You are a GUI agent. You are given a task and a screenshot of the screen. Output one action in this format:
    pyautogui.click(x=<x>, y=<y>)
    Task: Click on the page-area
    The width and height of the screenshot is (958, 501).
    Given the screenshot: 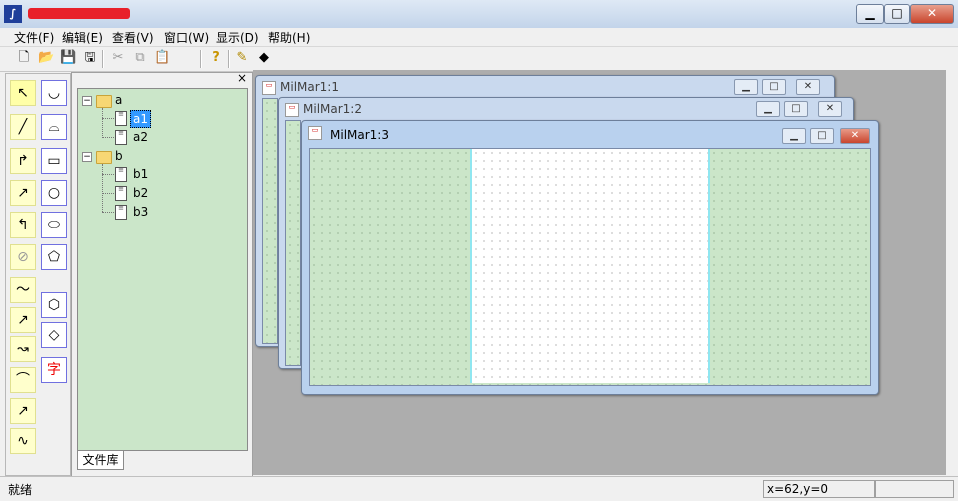 What is the action you would take?
    pyautogui.click(x=590, y=266)
    